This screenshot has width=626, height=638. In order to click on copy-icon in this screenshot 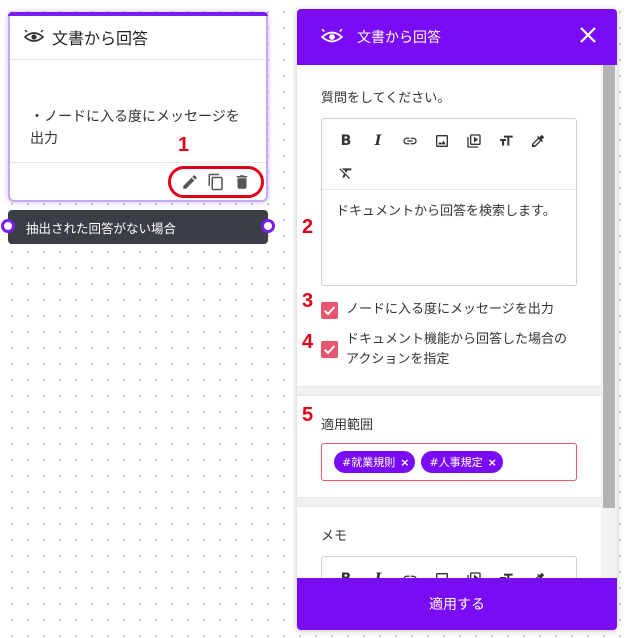, I will do `click(216, 182)`.